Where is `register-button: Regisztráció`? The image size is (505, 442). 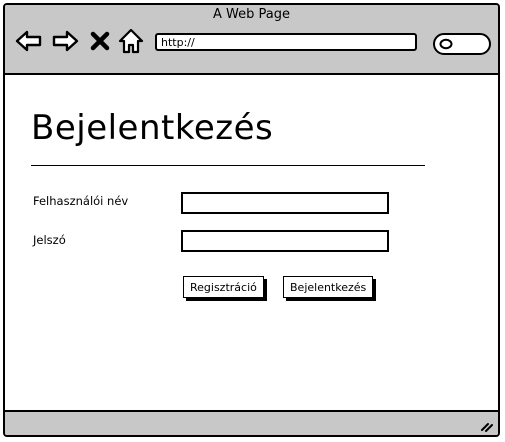
register-button: Regisztráció is located at coordinates (223, 287).